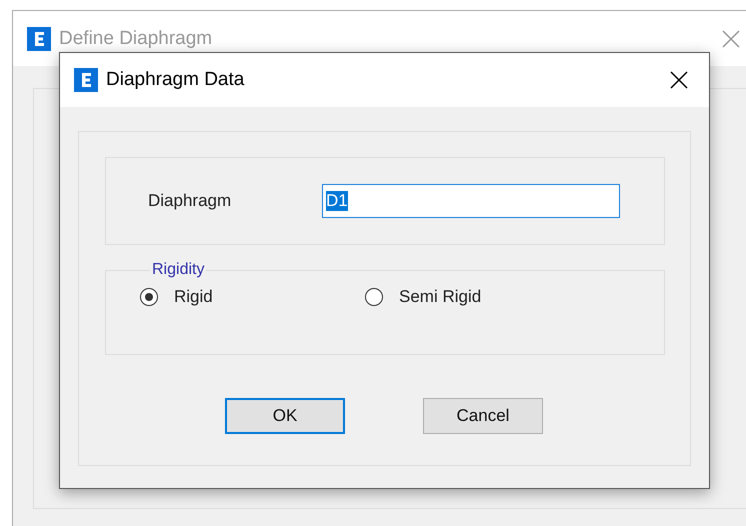  What do you see at coordinates (178, 270) in the screenshot?
I see `rigidity-legend: Rigidity` at bounding box center [178, 270].